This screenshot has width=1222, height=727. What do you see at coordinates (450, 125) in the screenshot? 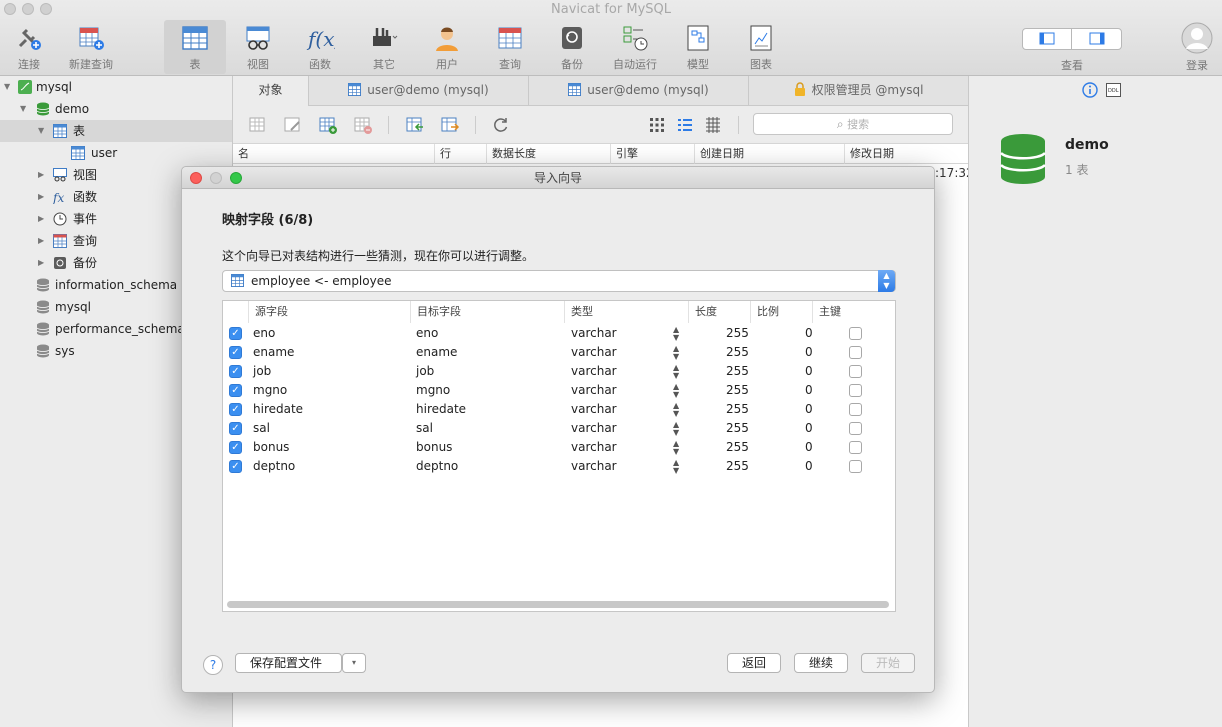
I see `export-wizard-icon` at bounding box center [450, 125].